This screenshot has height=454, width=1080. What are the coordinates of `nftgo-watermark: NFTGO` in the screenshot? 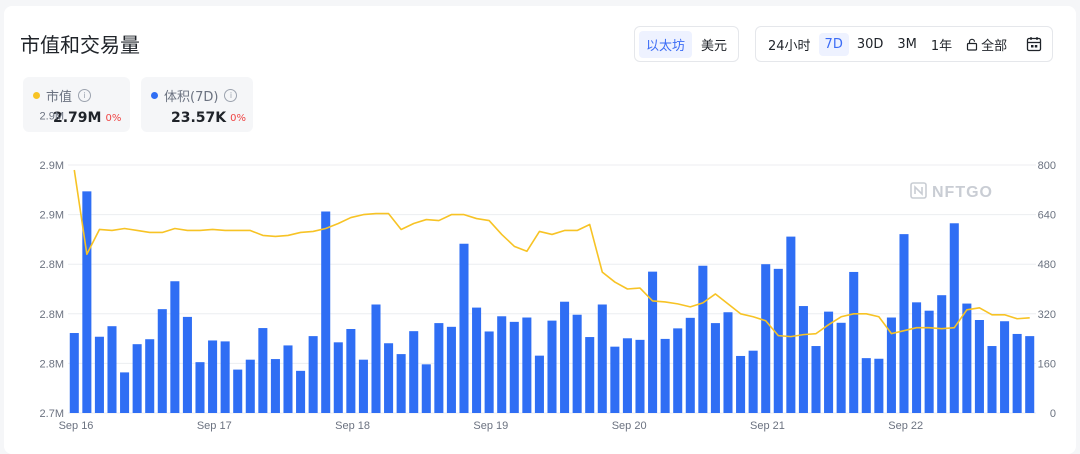 It's located at (951, 191).